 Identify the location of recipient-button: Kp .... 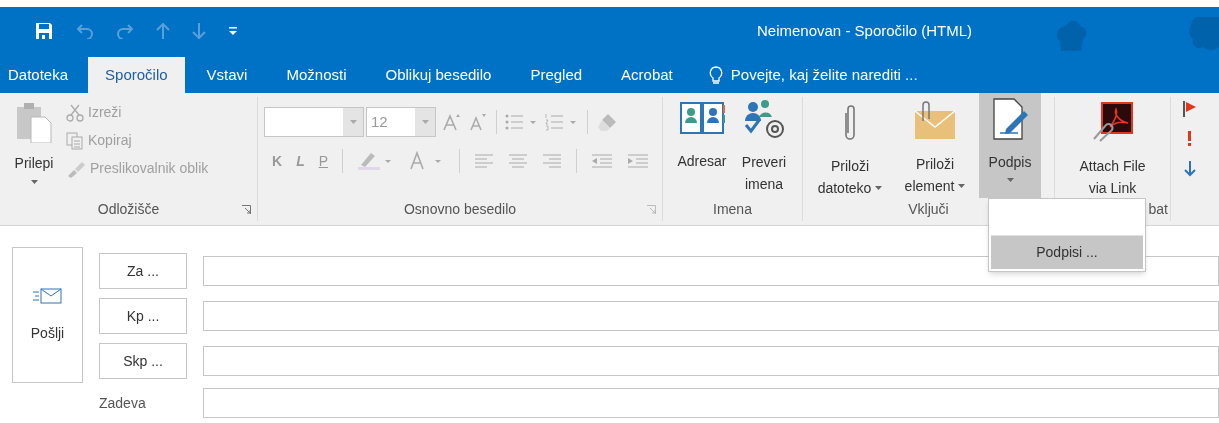
(143, 316).